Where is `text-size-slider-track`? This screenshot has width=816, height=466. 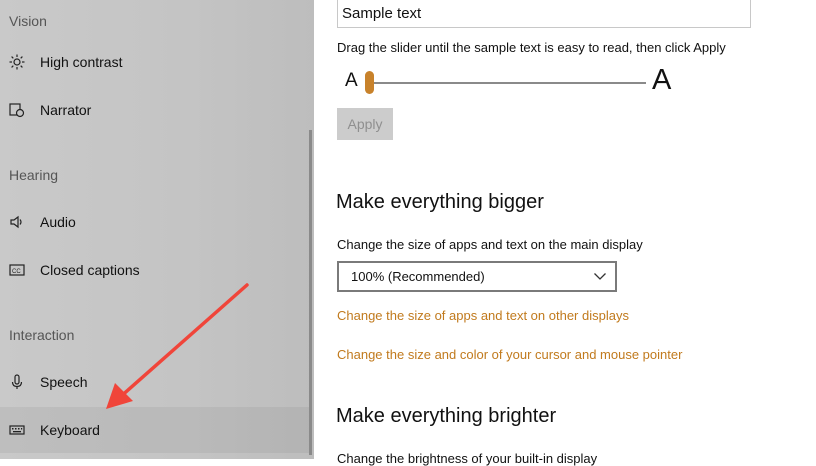 text-size-slider-track is located at coordinates (508, 83).